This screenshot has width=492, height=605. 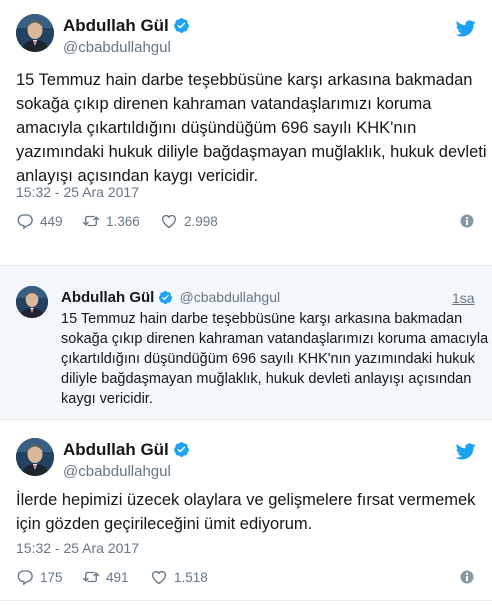 I want to click on reply-button: 175, so click(x=39, y=577).